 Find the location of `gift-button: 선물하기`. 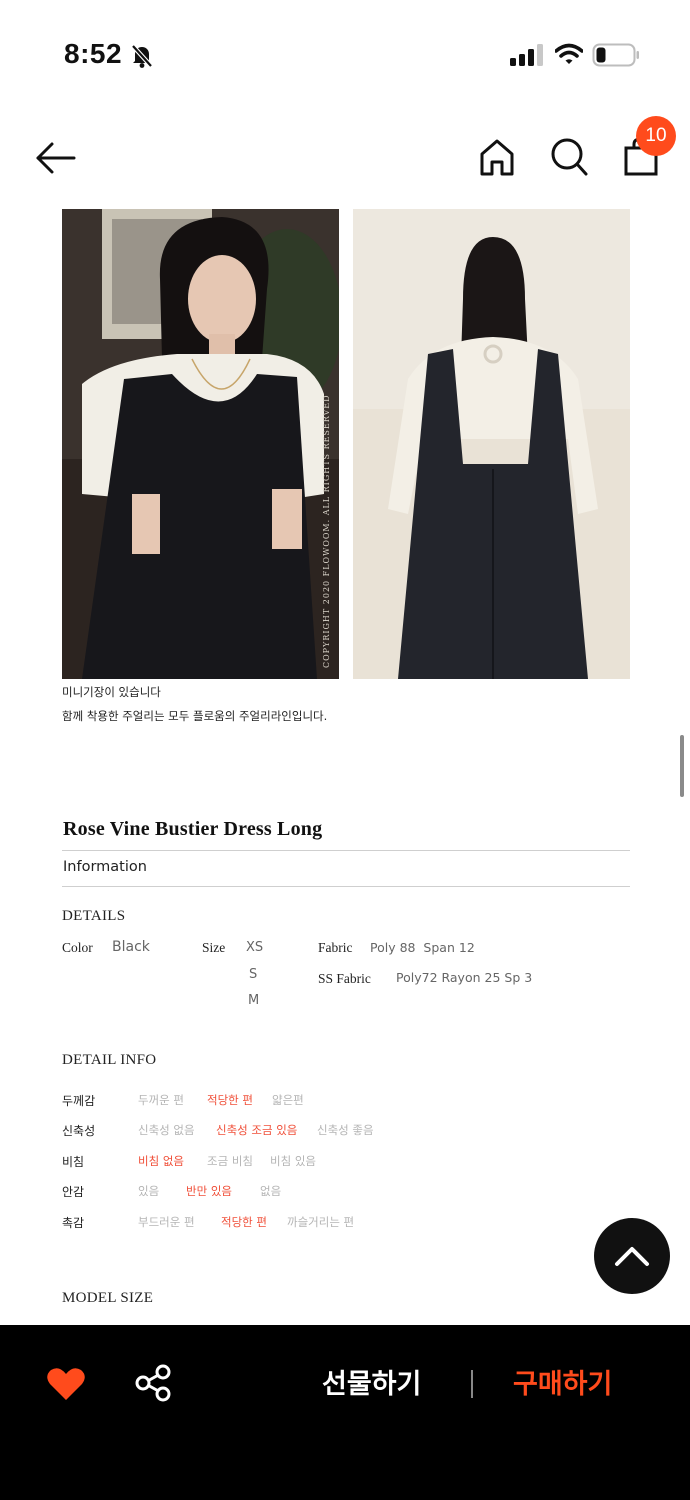

gift-button: 선물하기 is located at coordinates (371, 1381).